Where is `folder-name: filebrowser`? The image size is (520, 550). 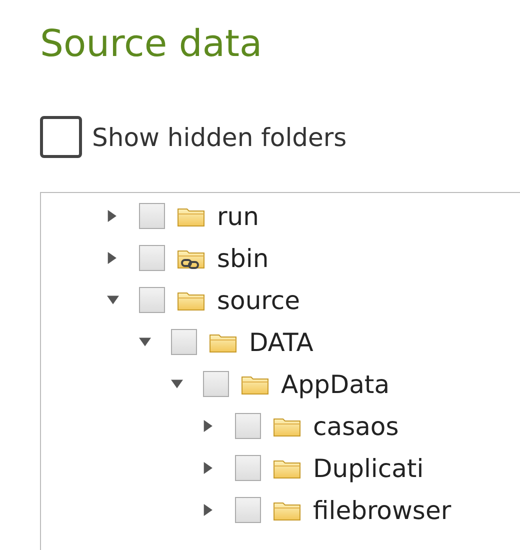 folder-name: filebrowser is located at coordinates (382, 511).